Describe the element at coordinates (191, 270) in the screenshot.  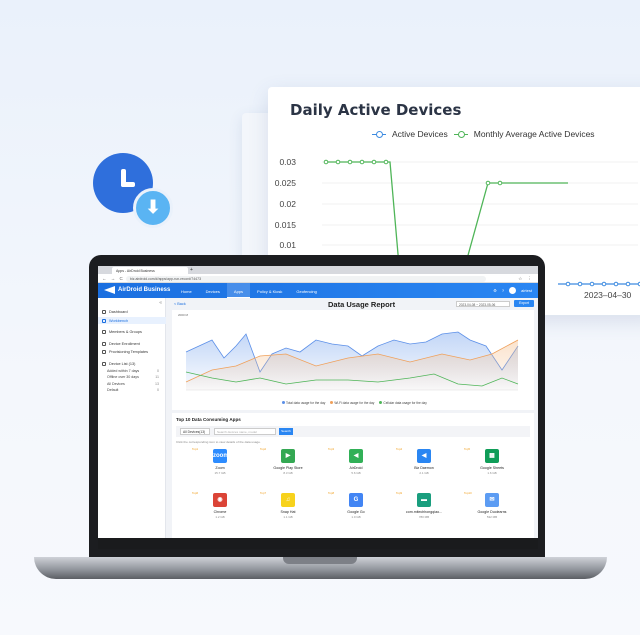
I see `new-tab-button: +` at that location.